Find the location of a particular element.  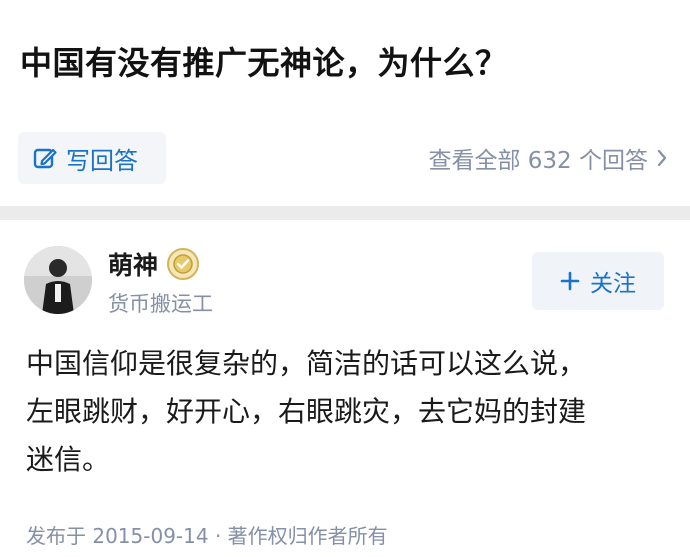

author-name-row: 萌神 is located at coordinates (154, 264).